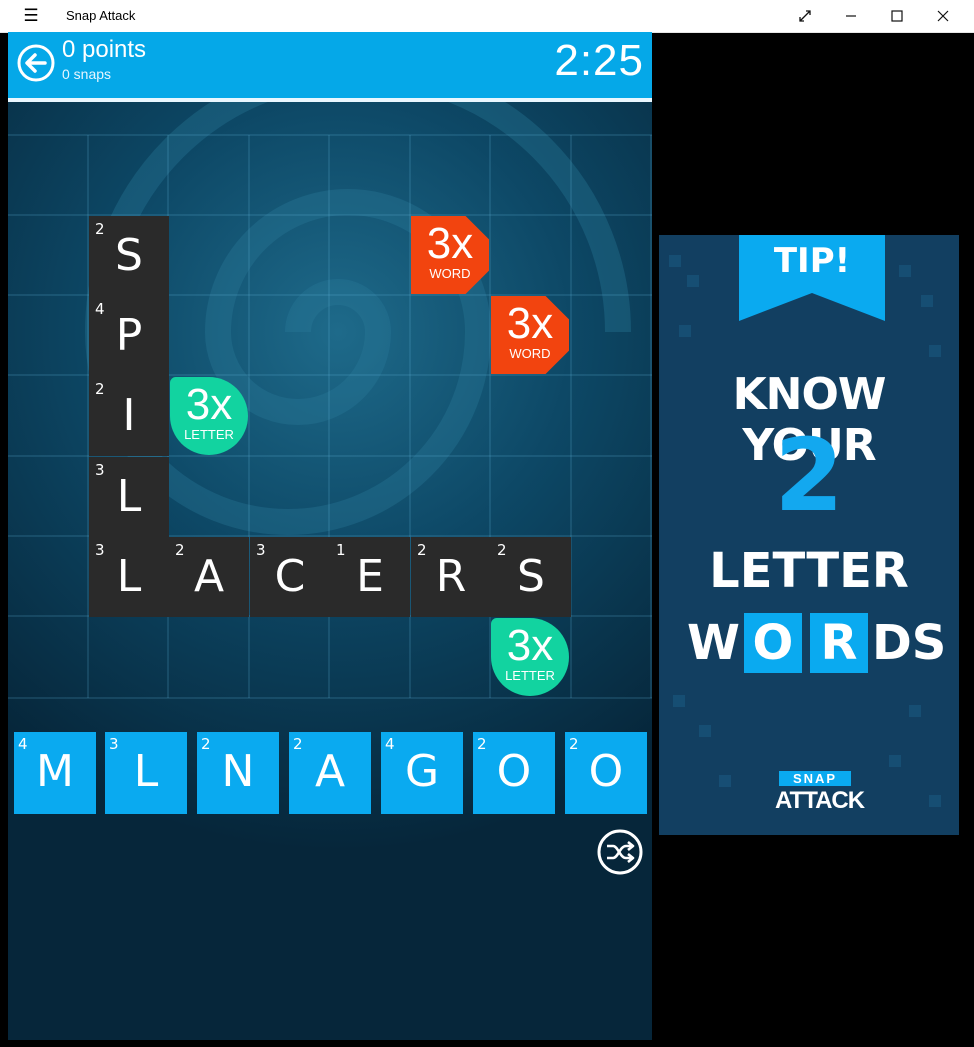  I want to click on tile-letter: G, so click(422, 771).